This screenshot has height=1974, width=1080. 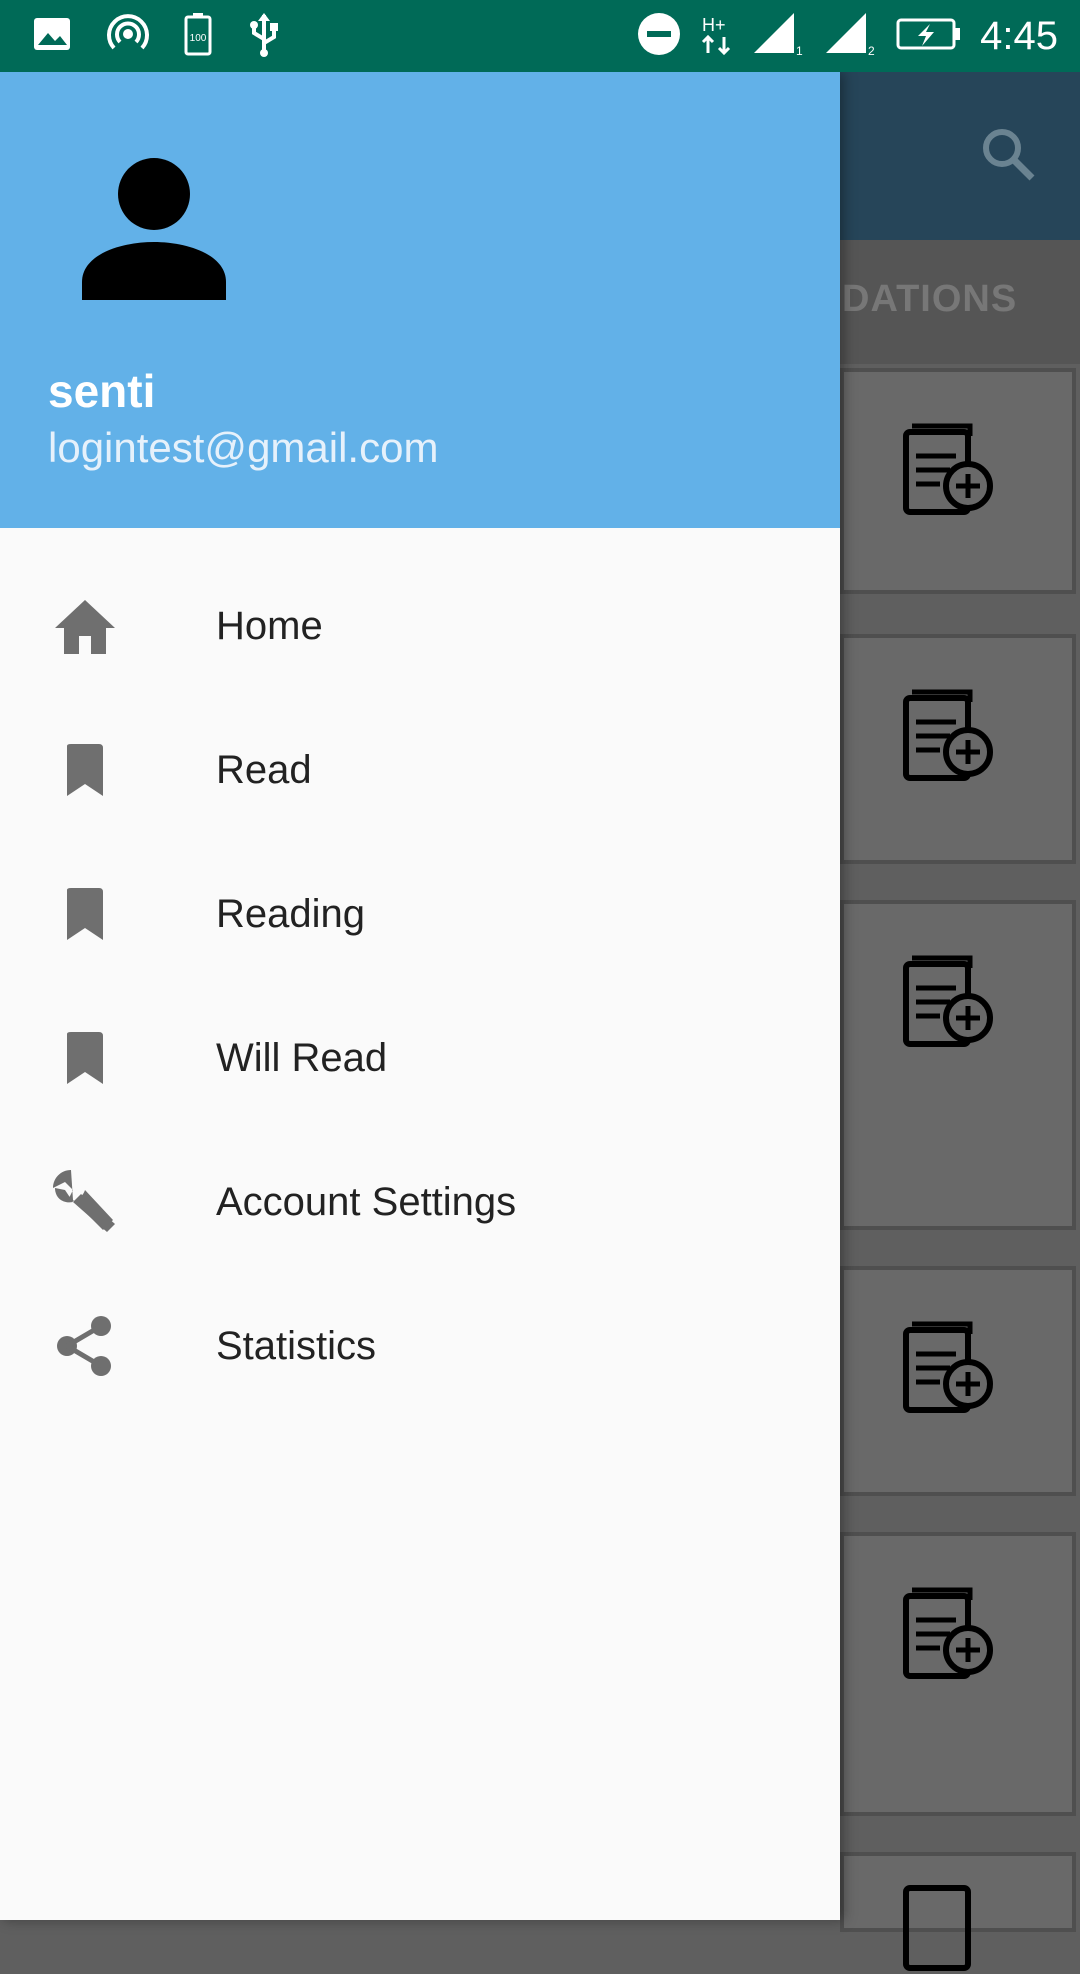 I want to click on menu-item-home: Home, so click(x=420, y=626).